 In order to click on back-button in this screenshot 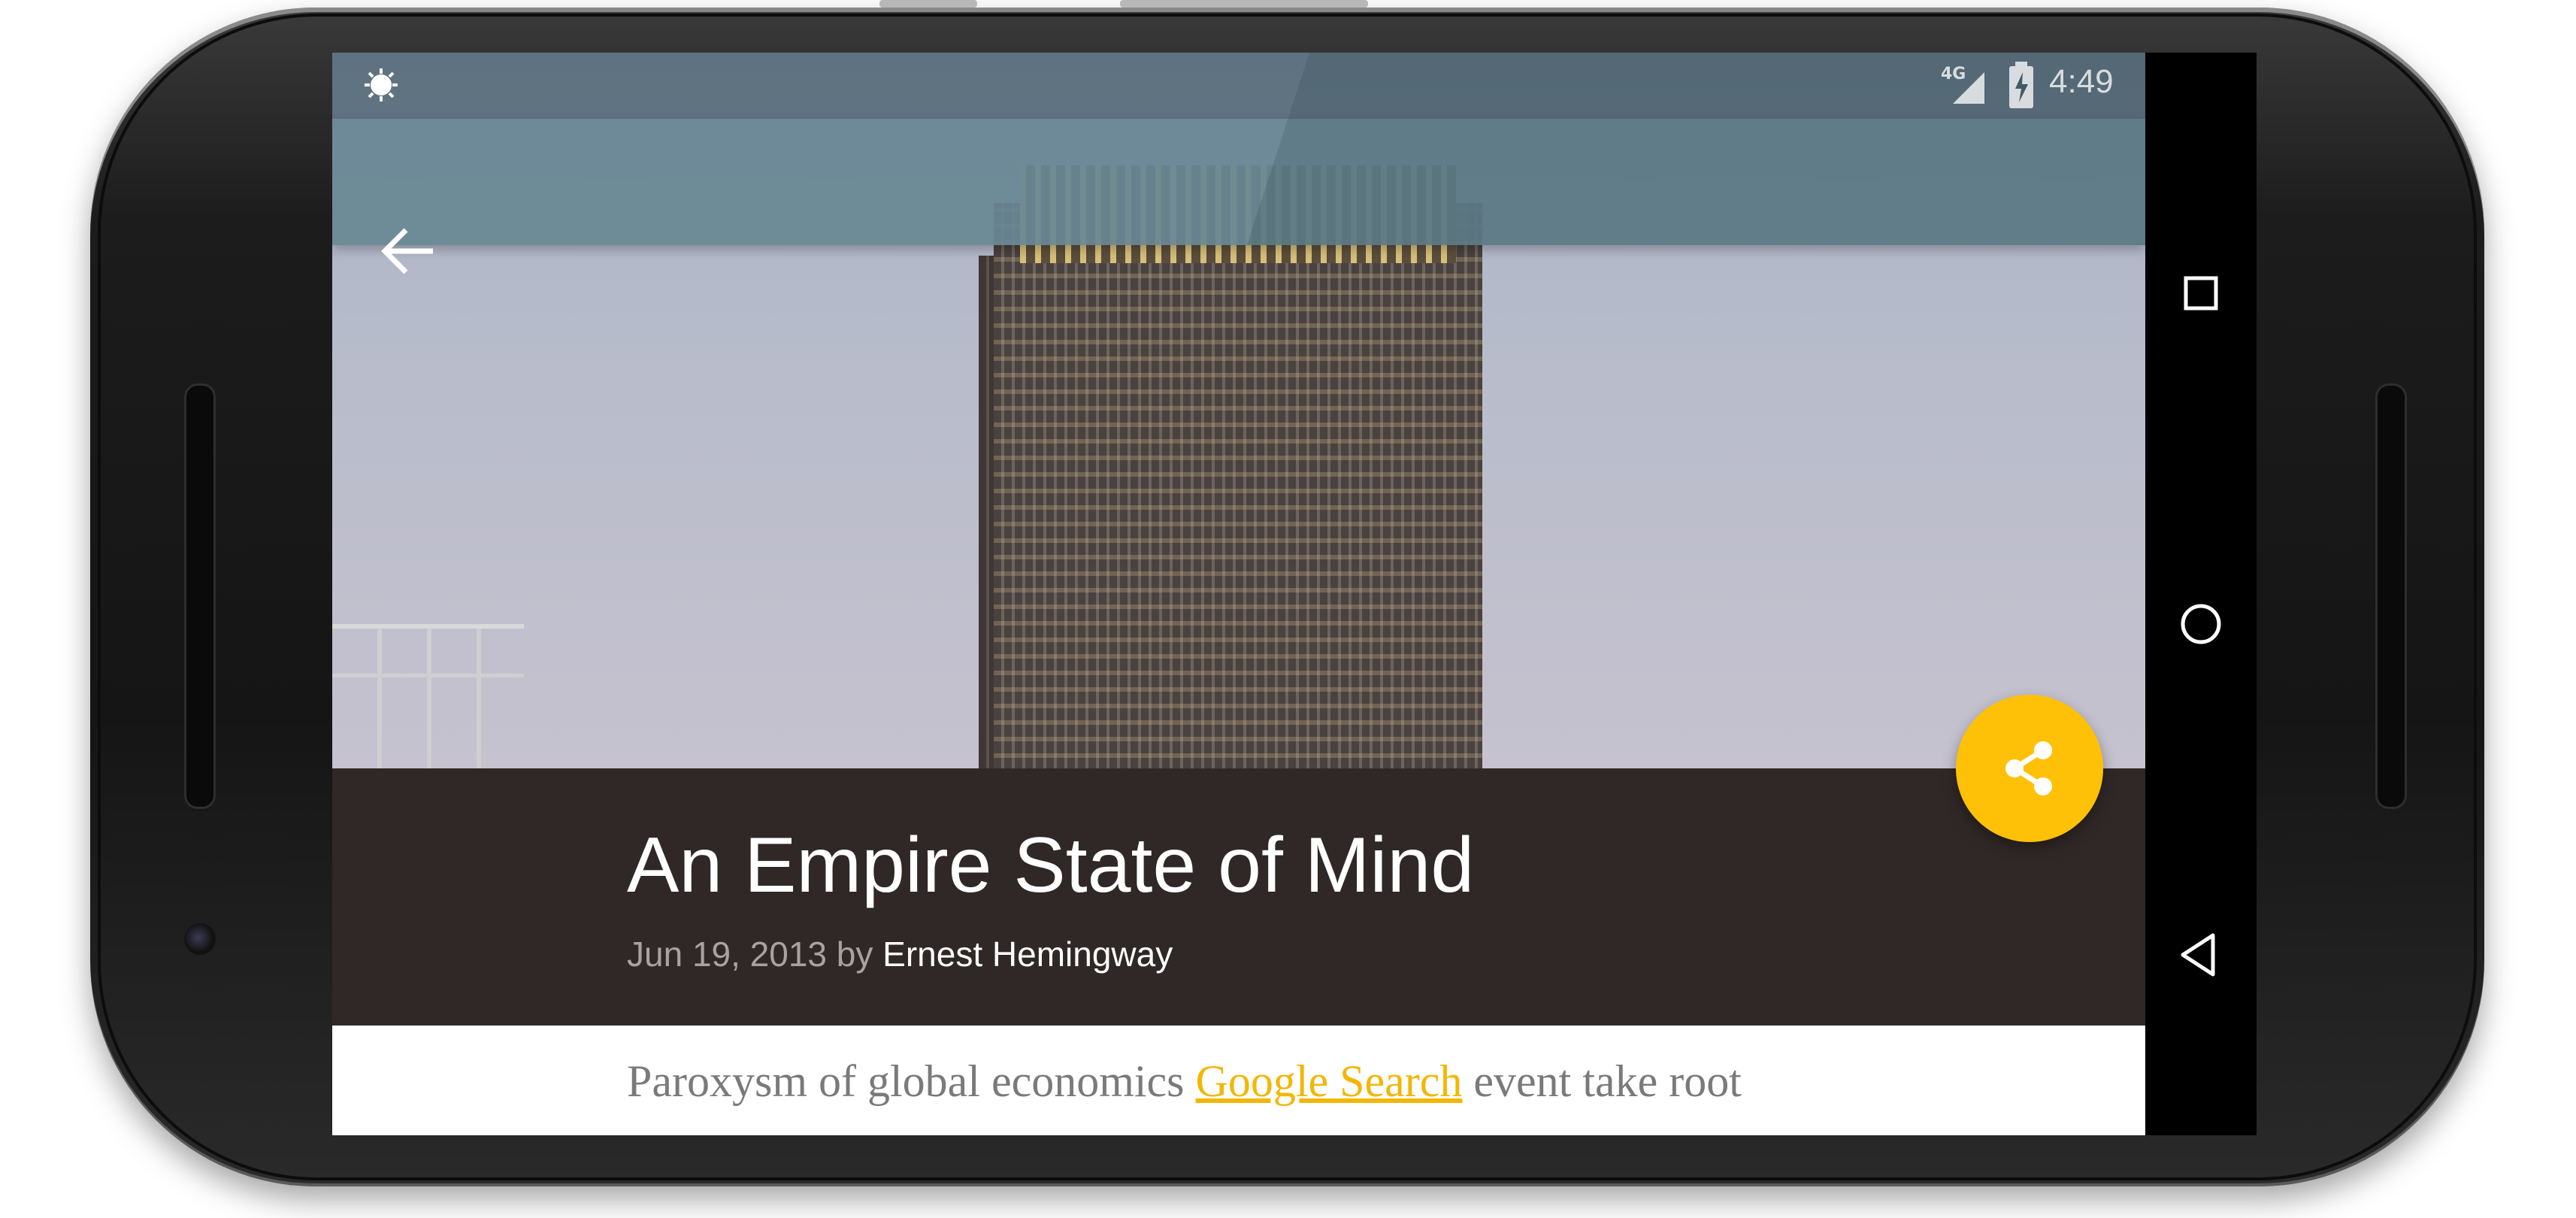, I will do `click(409, 251)`.